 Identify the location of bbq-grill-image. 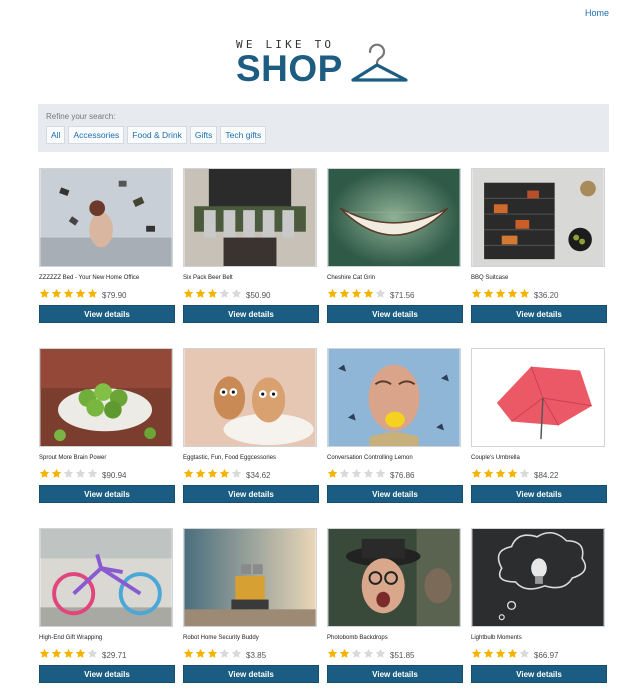
(538, 217).